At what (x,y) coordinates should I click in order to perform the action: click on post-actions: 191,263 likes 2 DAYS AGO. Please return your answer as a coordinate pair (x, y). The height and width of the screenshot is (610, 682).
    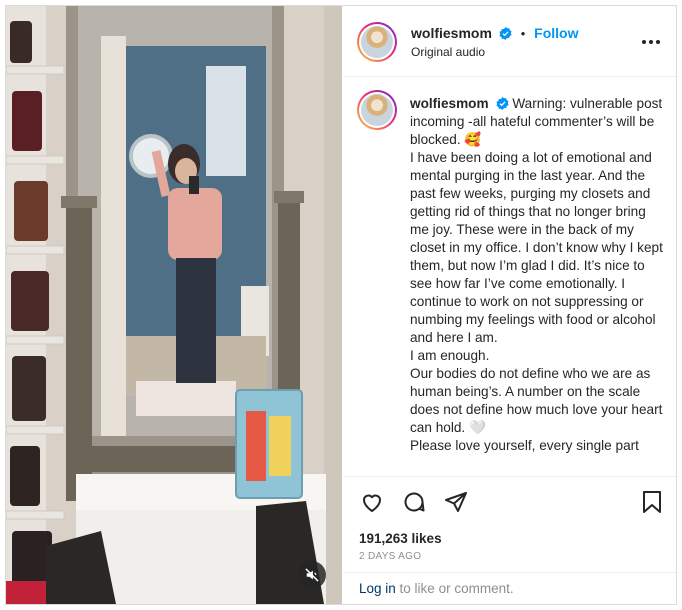
    Looking at the image, I should click on (509, 524).